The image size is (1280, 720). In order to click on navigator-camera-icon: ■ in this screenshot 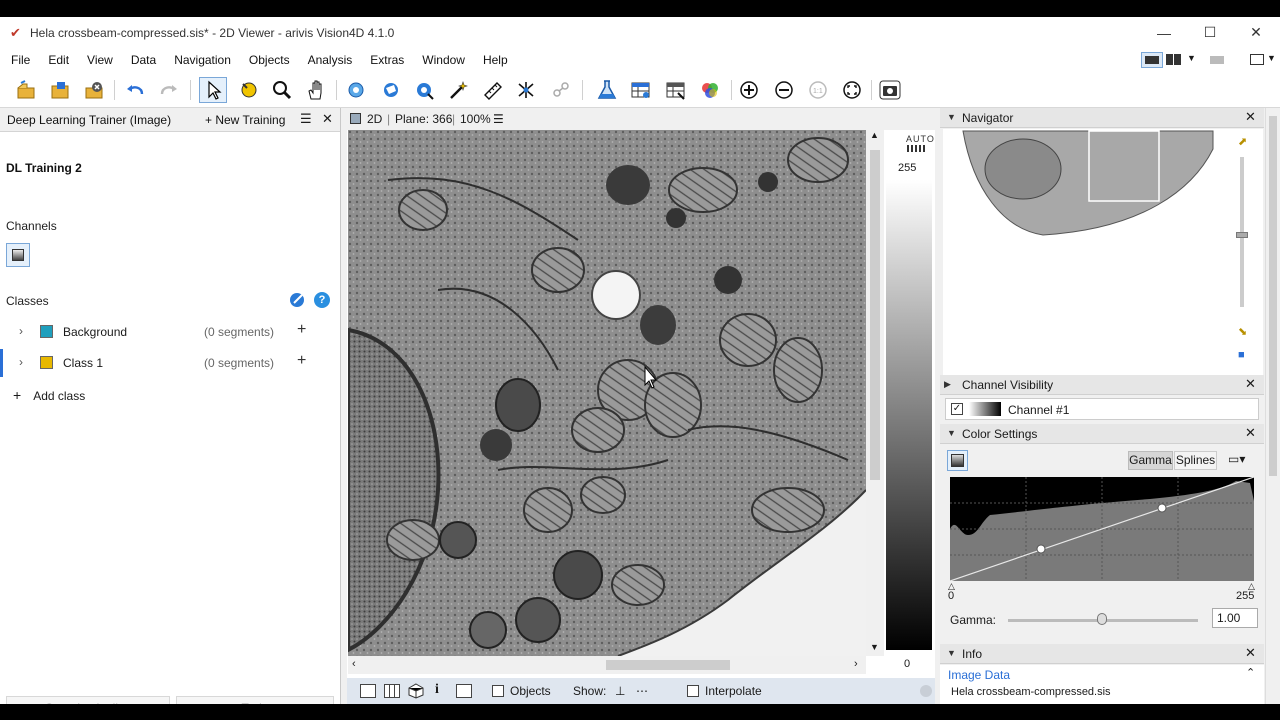, I will do `click(1241, 355)`.